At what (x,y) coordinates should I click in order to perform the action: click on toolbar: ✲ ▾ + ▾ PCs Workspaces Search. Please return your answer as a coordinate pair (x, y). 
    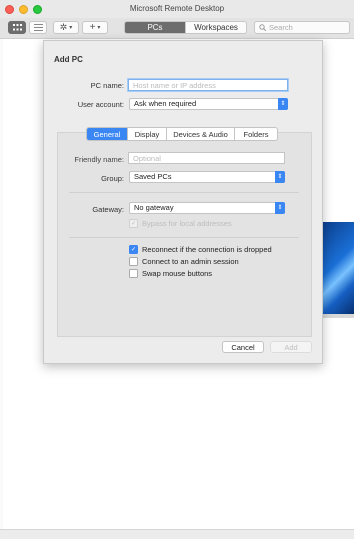
    Looking at the image, I should click on (177, 28).